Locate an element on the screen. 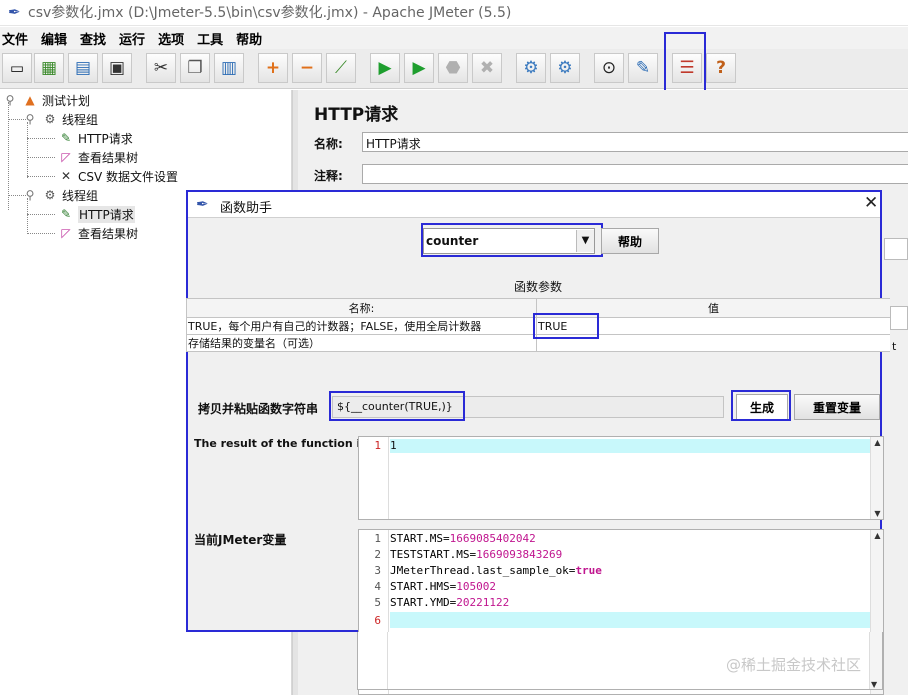 The width and height of the screenshot is (908, 695). start-no-pause-icon: ▶ is located at coordinates (419, 68).